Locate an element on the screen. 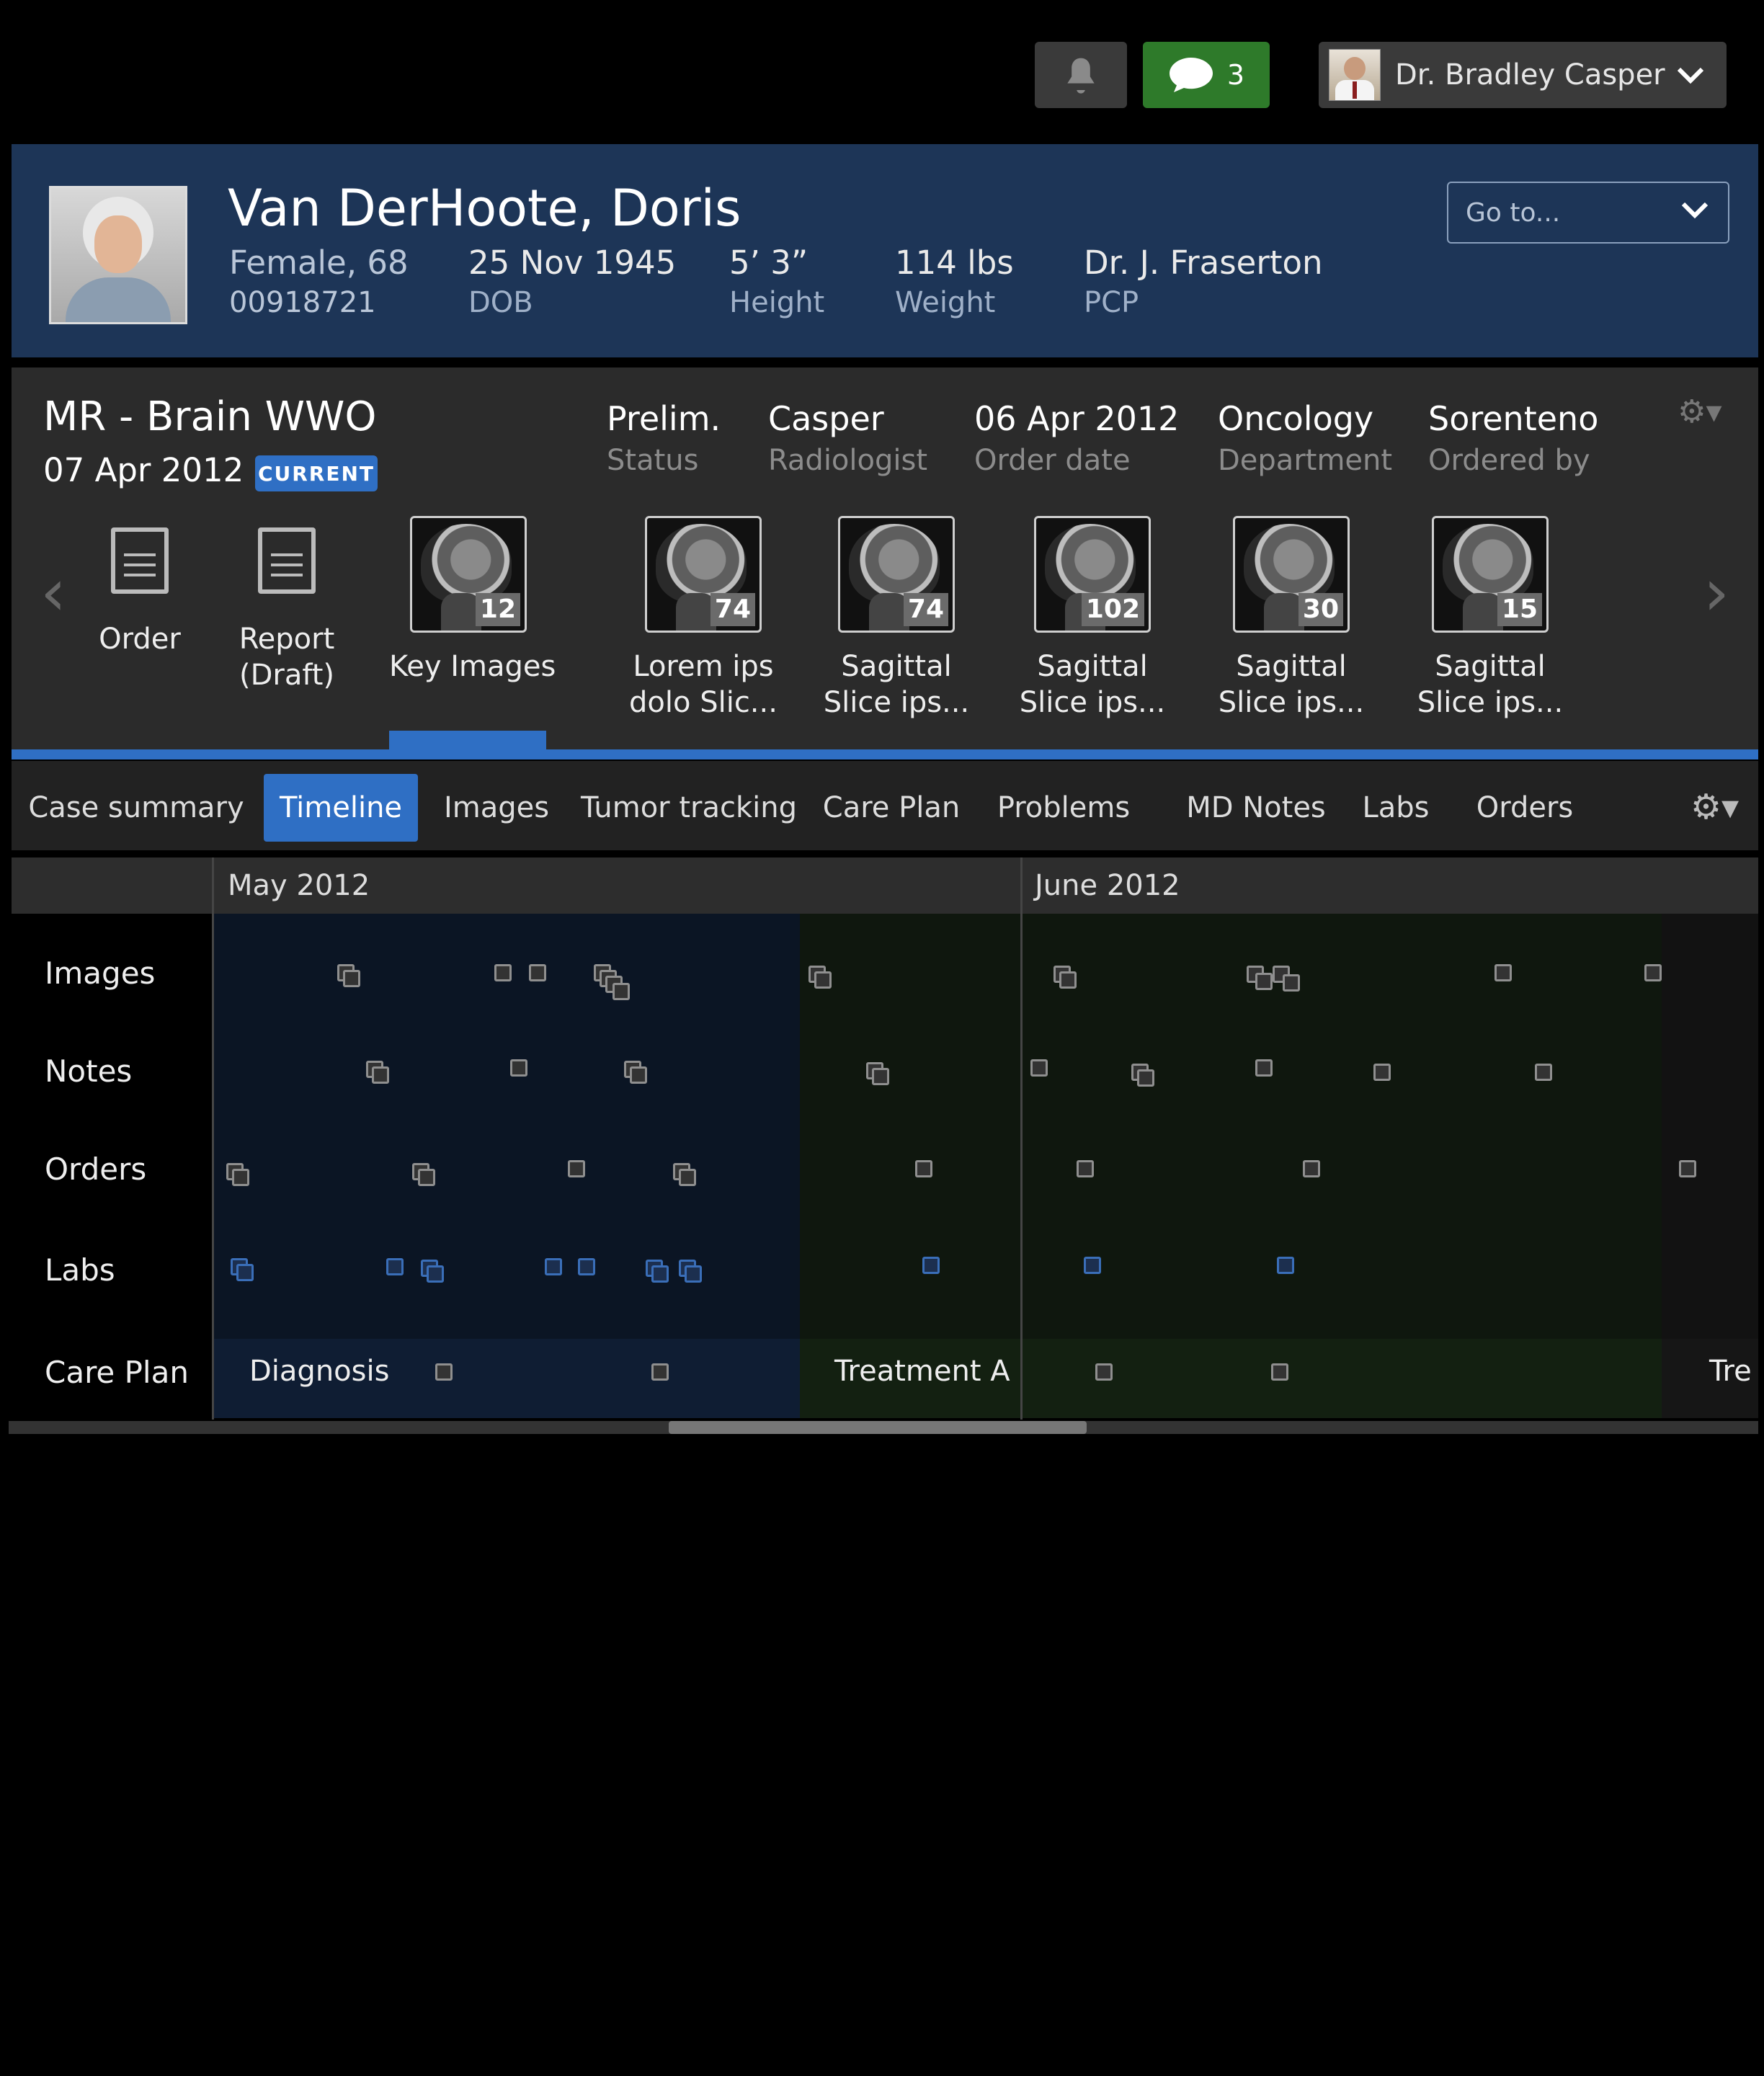  tab-care-plan: Care Plan is located at coordinates (891, 808).